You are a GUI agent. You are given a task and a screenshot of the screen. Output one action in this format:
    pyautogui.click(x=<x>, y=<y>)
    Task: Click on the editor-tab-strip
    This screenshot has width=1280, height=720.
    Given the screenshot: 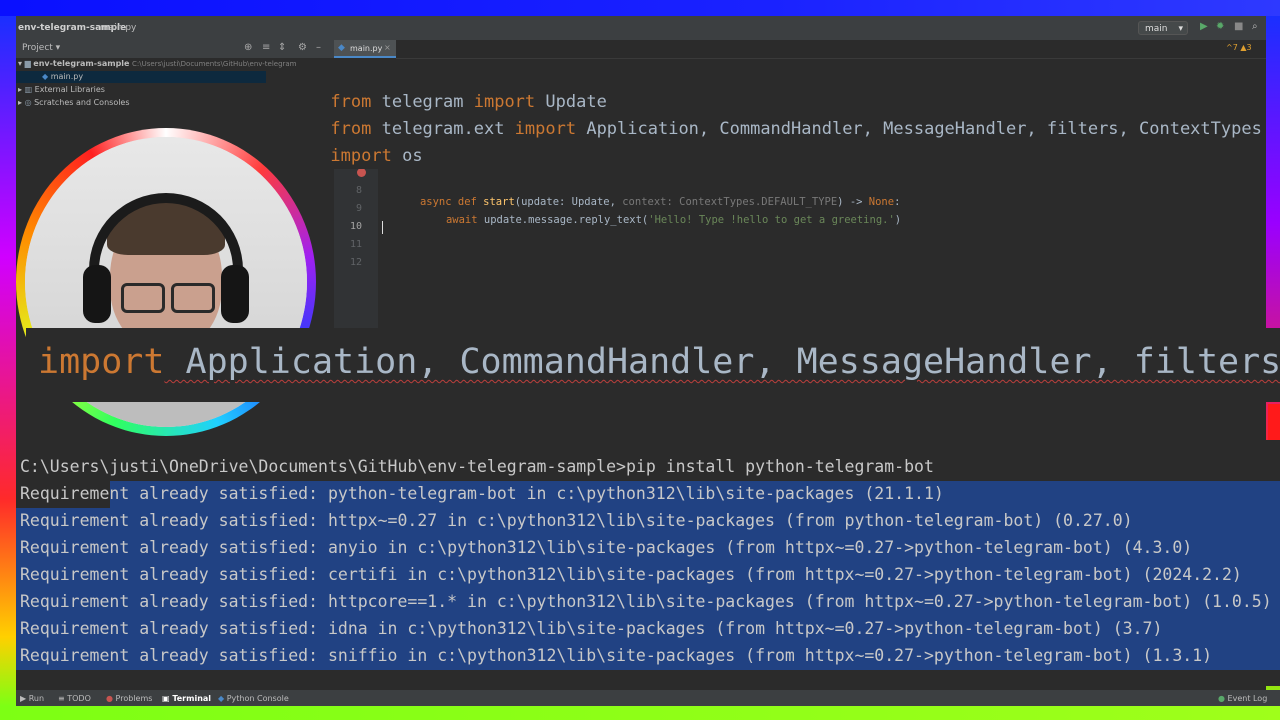 What is the action you would take?
    pyautogui.click(x=831, y=49)
    